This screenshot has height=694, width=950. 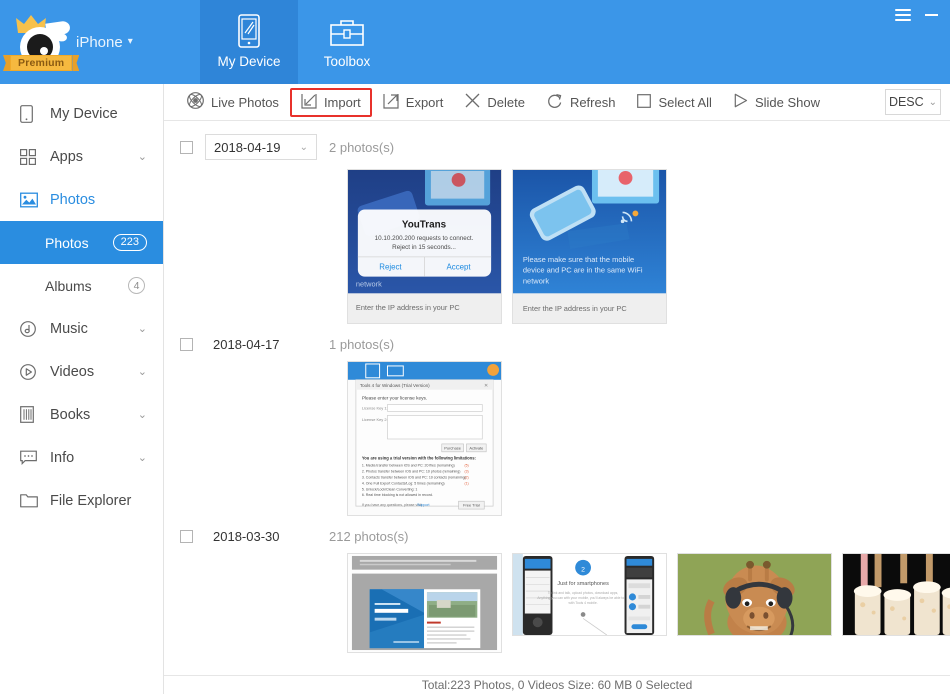 I want to click on photo-thumbnail-newsletter-screenshot, so click(x=424, y=603).